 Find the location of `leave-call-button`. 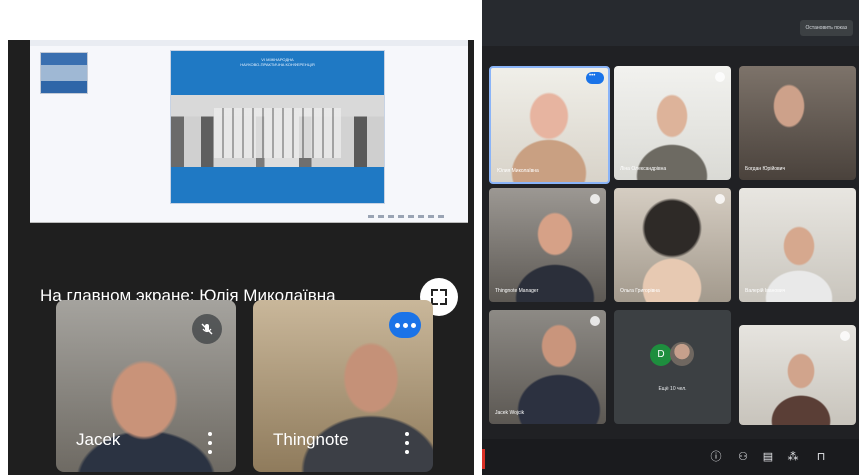

leave-call-button is located at coordinates (483, 459).